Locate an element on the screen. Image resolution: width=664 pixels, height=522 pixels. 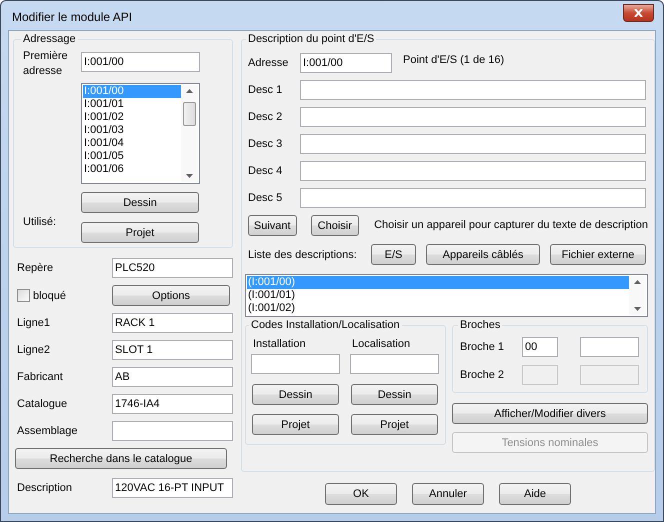
text-field: 1746-IA4 is located at coordinates (172, 404).